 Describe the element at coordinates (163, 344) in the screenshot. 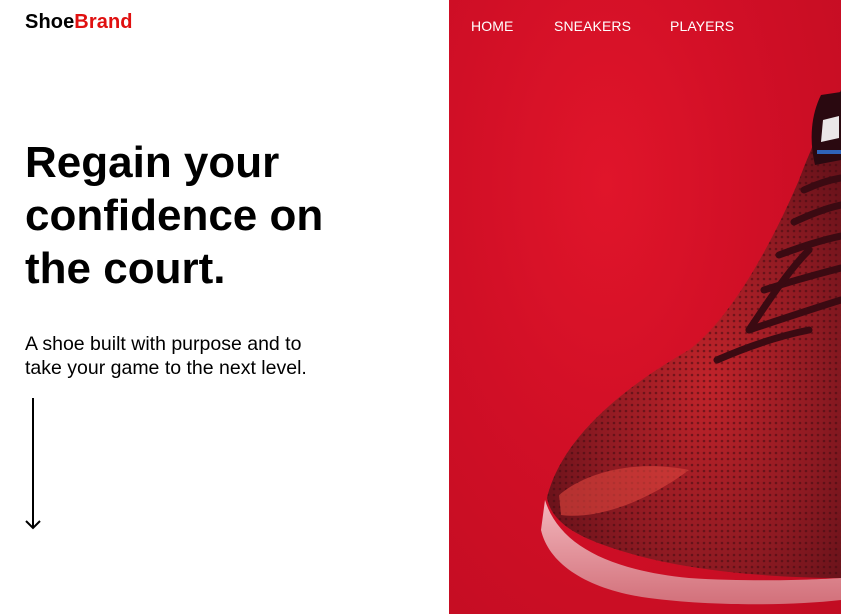

I see `hero-subtitle-line: A shoe built with purpose and to` at that location.